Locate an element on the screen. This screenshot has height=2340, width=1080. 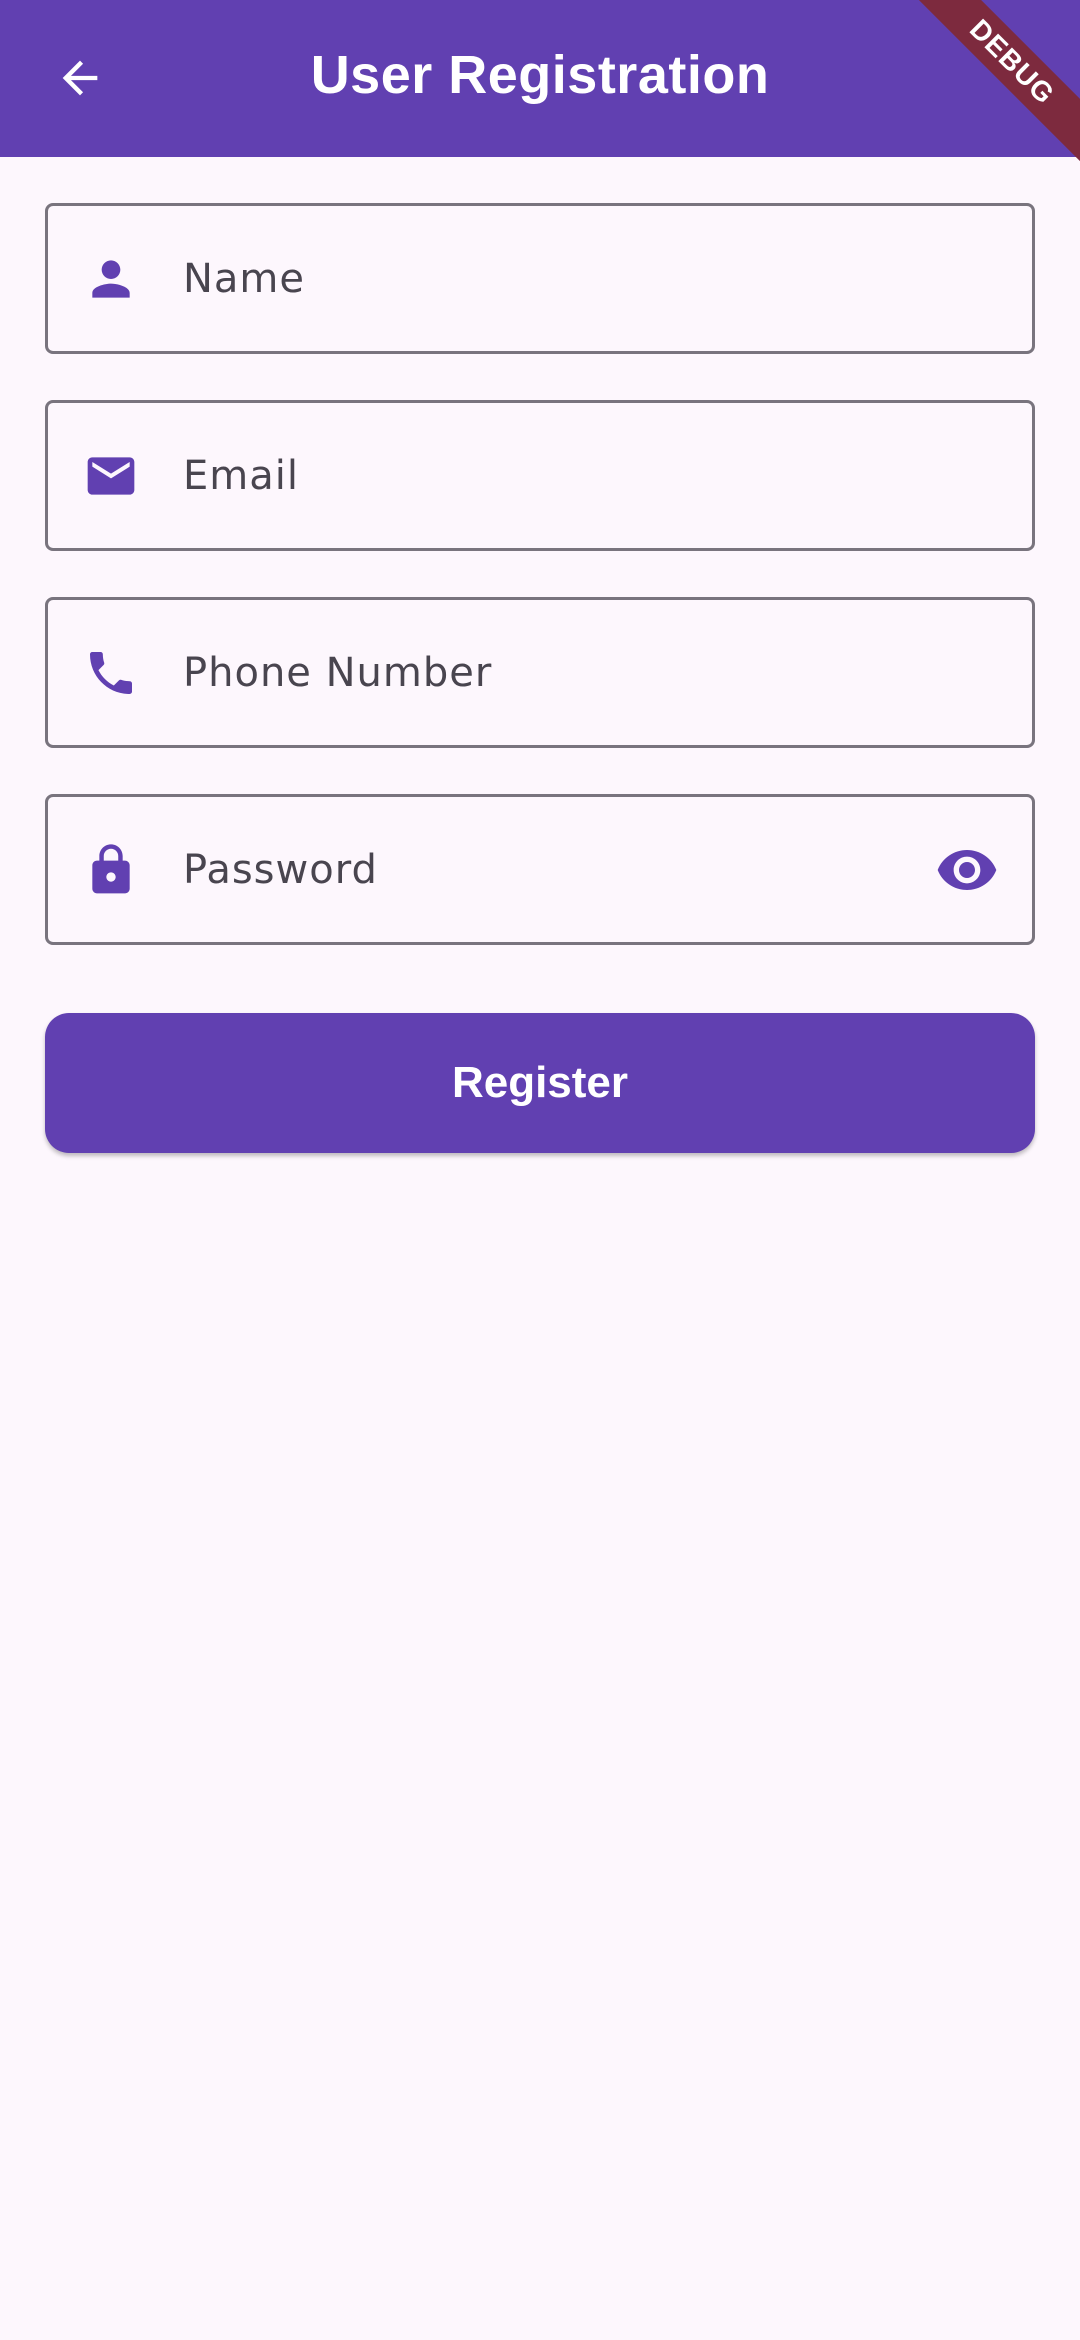
visibility-eye-icon is located at coordinates (967, 870).